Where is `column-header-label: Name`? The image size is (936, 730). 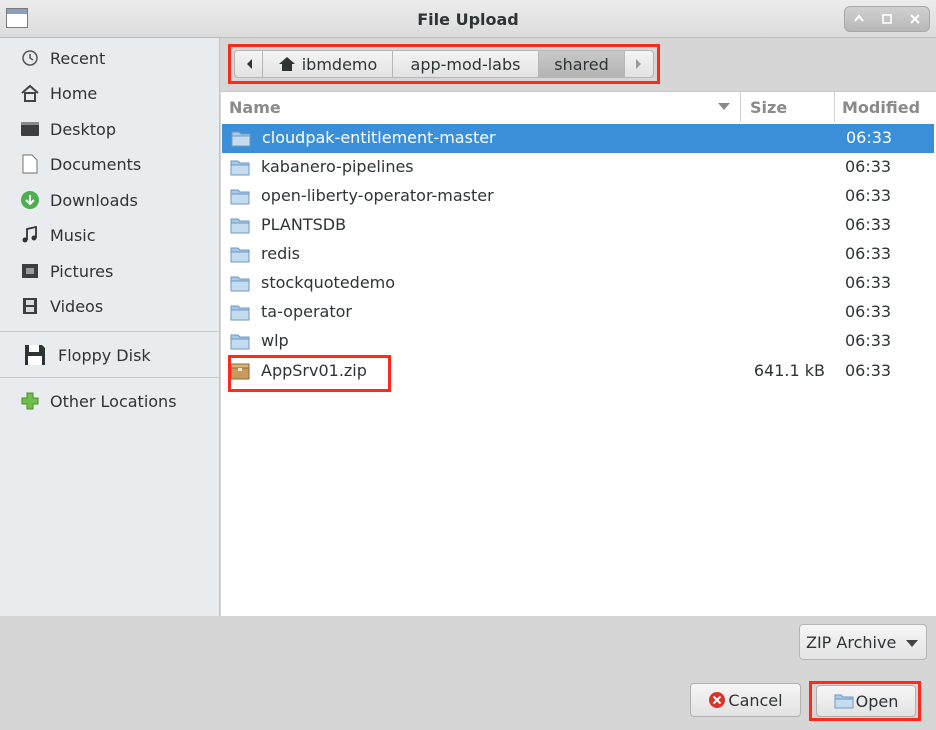 column-header-label: Name is located at coordinates (255, 107).